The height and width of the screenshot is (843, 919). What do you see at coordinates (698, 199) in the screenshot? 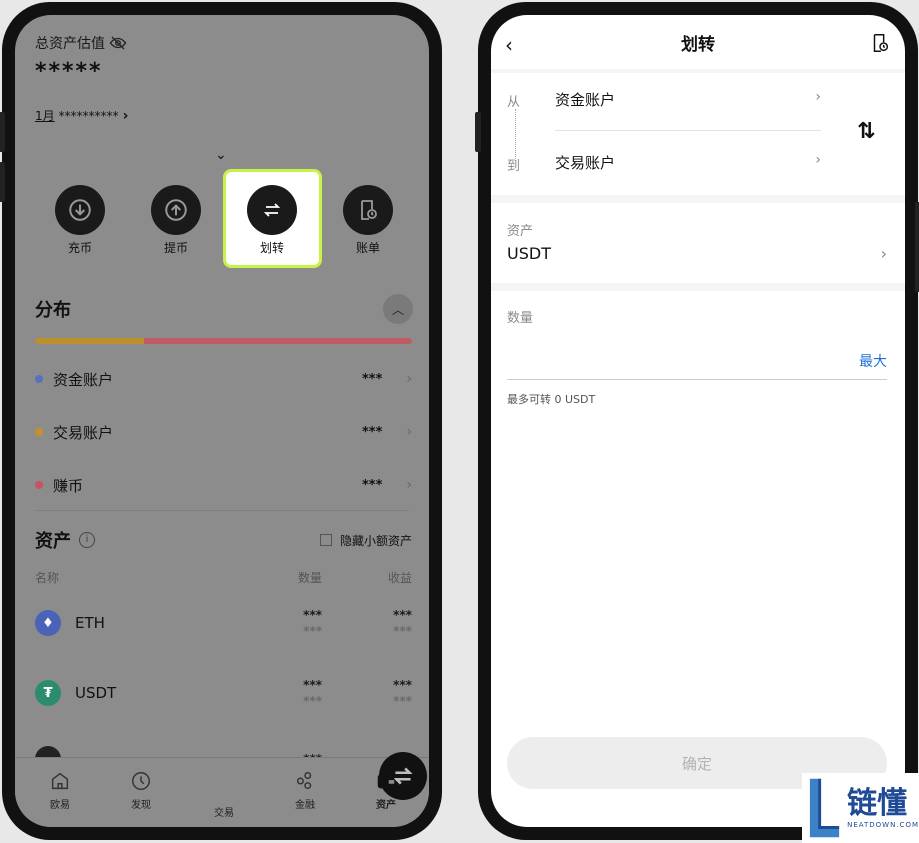
I see `separator` at bounding box center [698, 199].